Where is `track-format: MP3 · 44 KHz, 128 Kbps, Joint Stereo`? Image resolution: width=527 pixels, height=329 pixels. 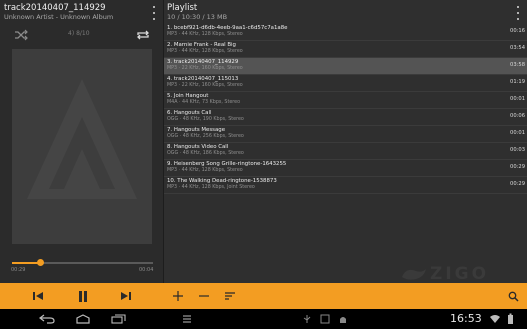 track-format: MP3 · 44 KHz, 128 Kbps, Joint Stereo is located at coordinates (211, 187).